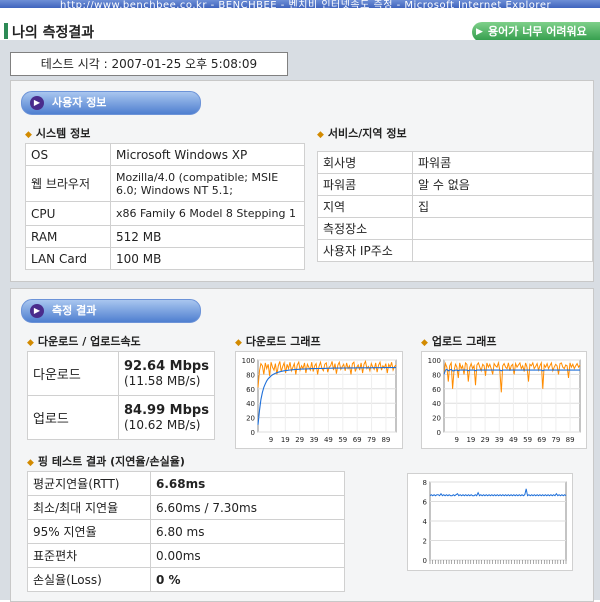 Image resolution: width=600 pixels, height=602 pixels. I want to click on download-graph-svg: 0 20 40 60 80 100 9 19 29 39 49 59 69 79 89, so click(319, 400).